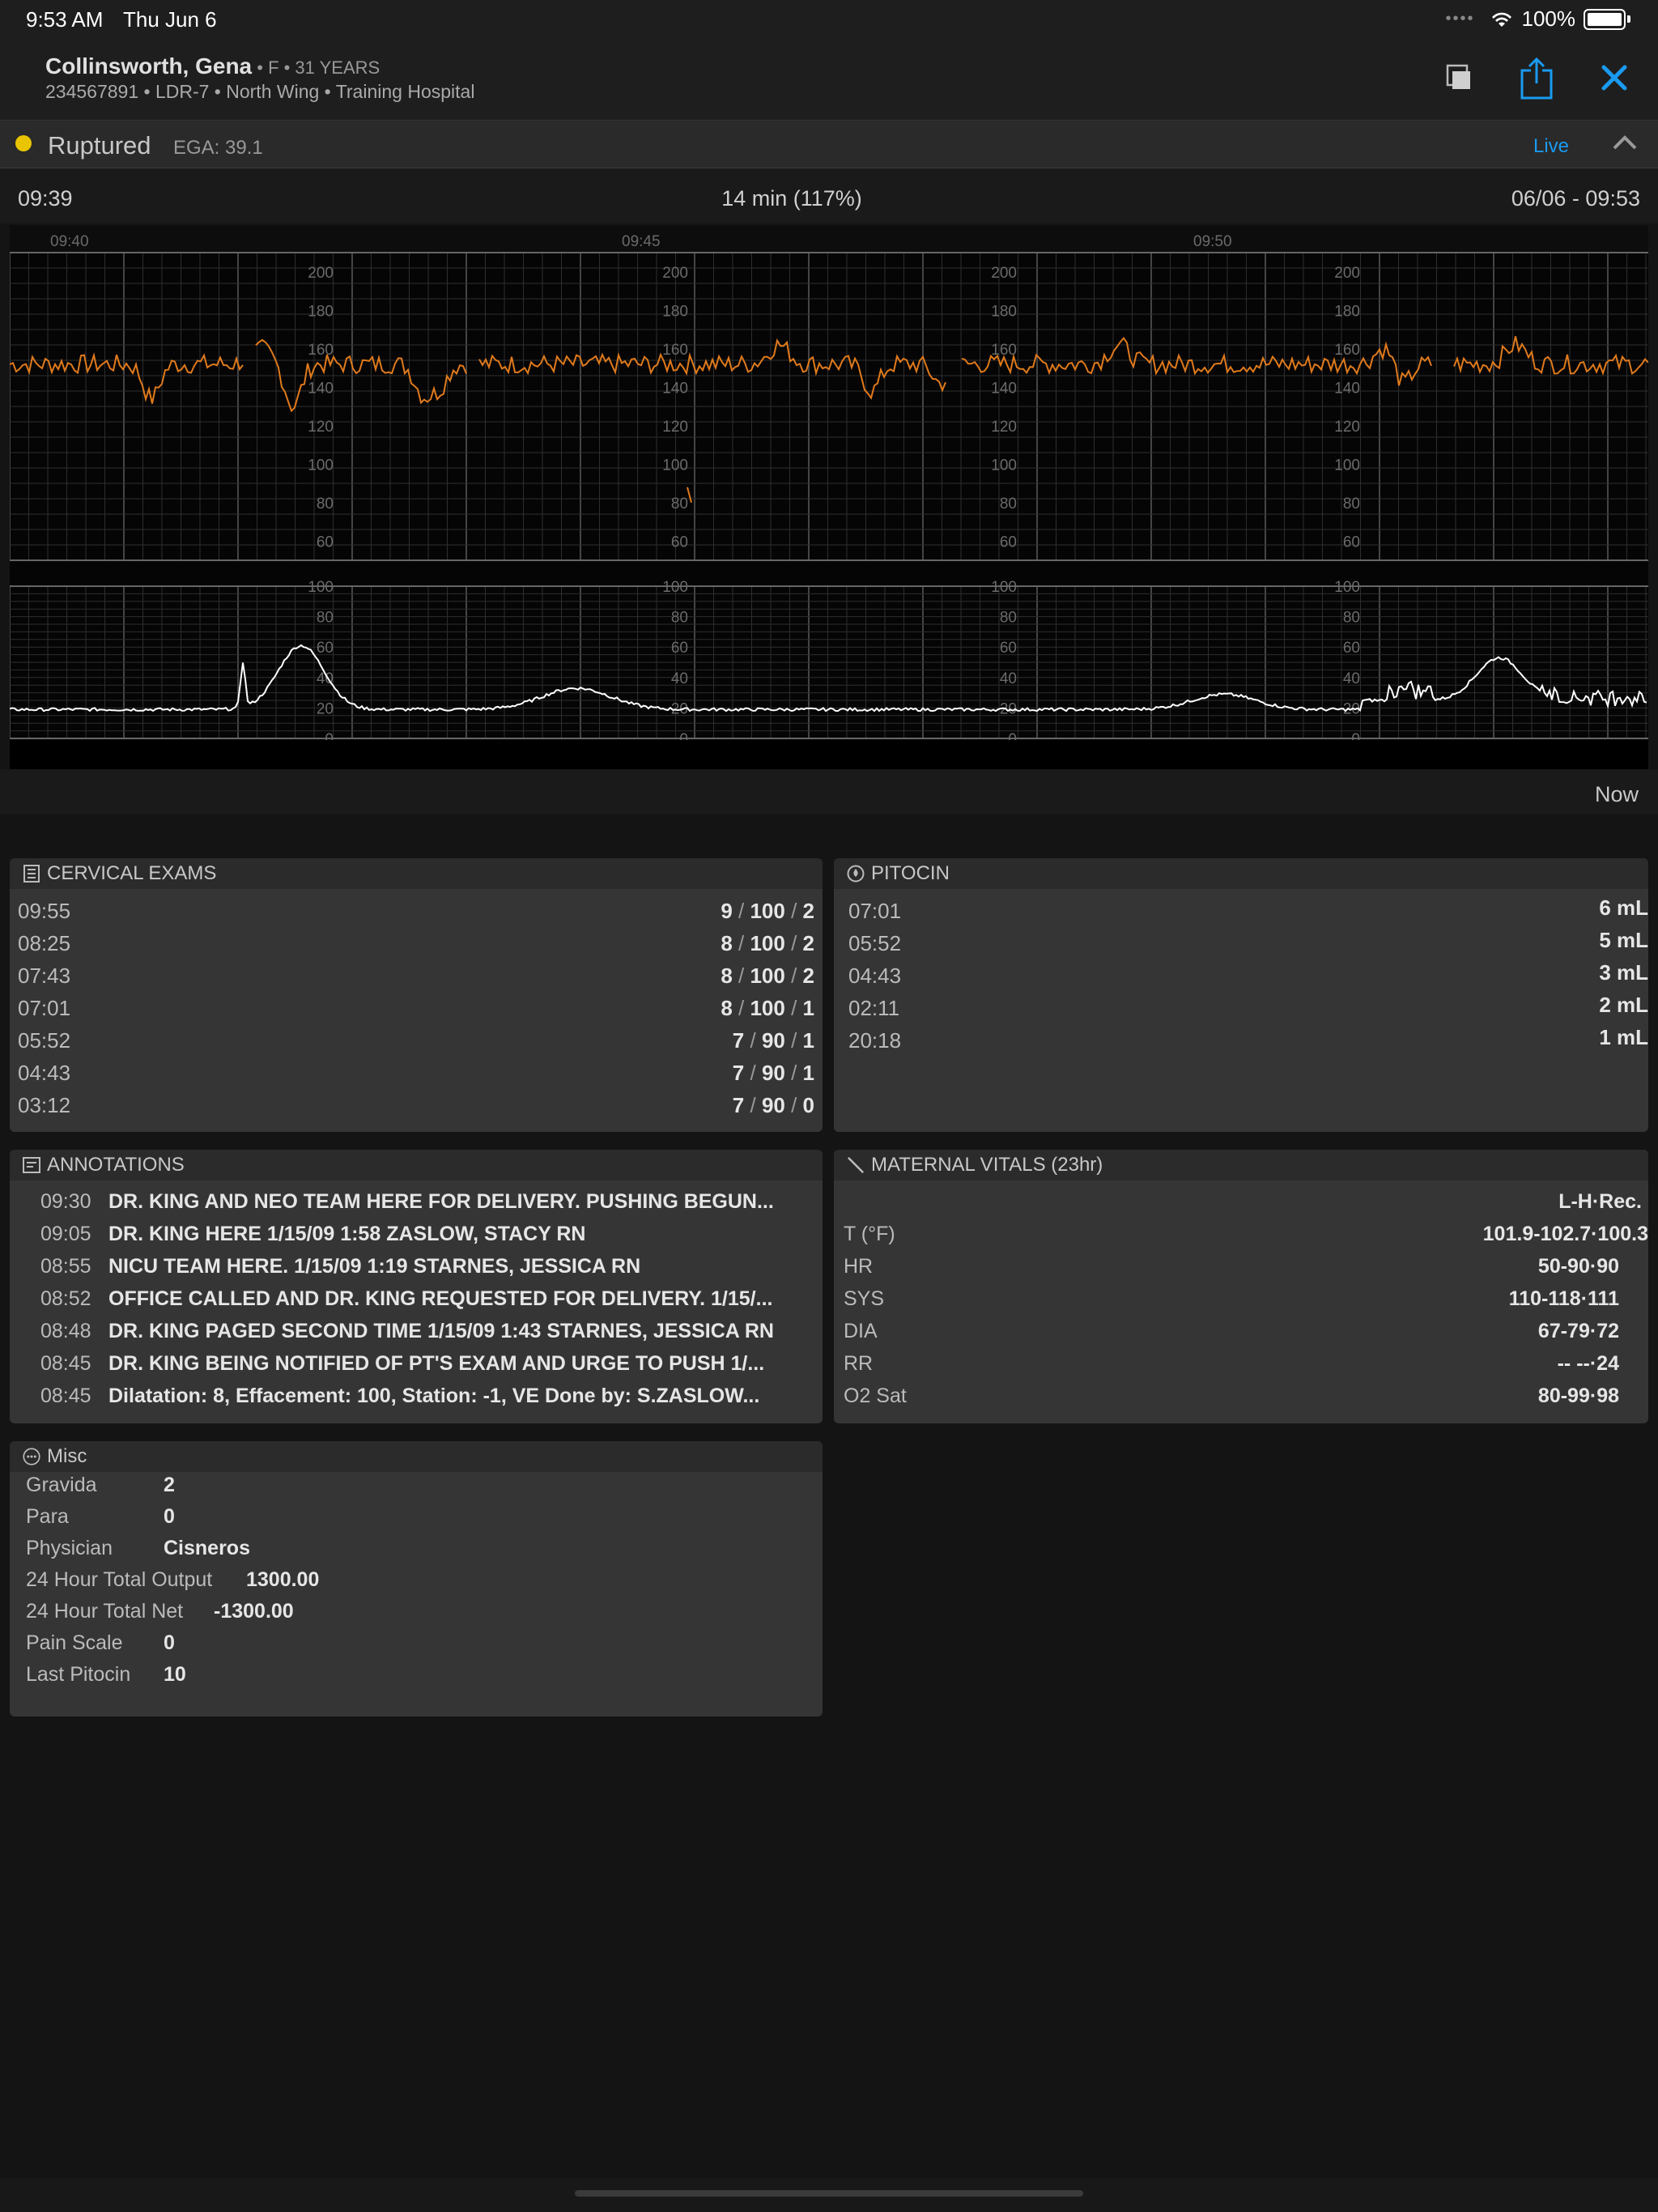 This screenshot has width=1658, height=2212. Describe the element at coordinates (31, 1456) in the screenshot. I see `more-icon` at that location.